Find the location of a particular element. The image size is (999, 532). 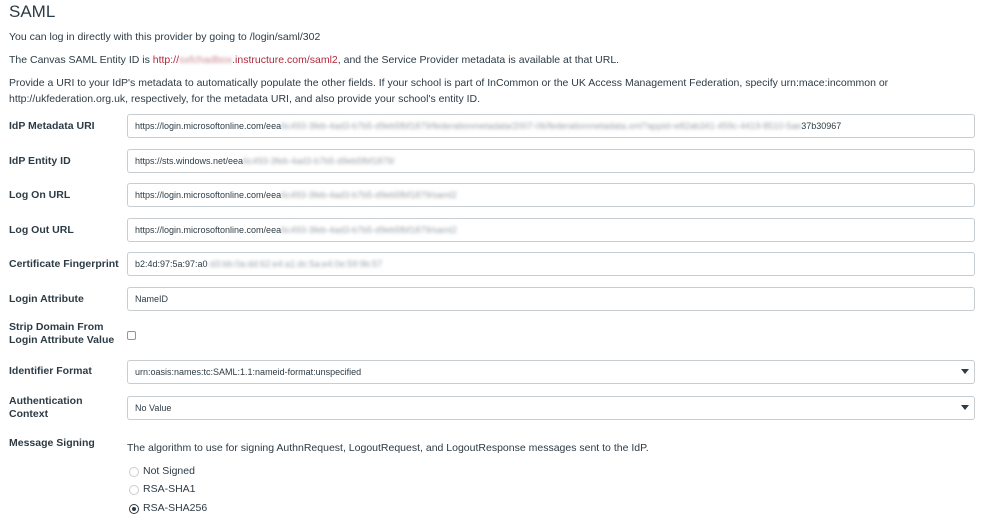

idp-metadata-uri-label: IdP Metadata URI is located at coordinates (52, 126).